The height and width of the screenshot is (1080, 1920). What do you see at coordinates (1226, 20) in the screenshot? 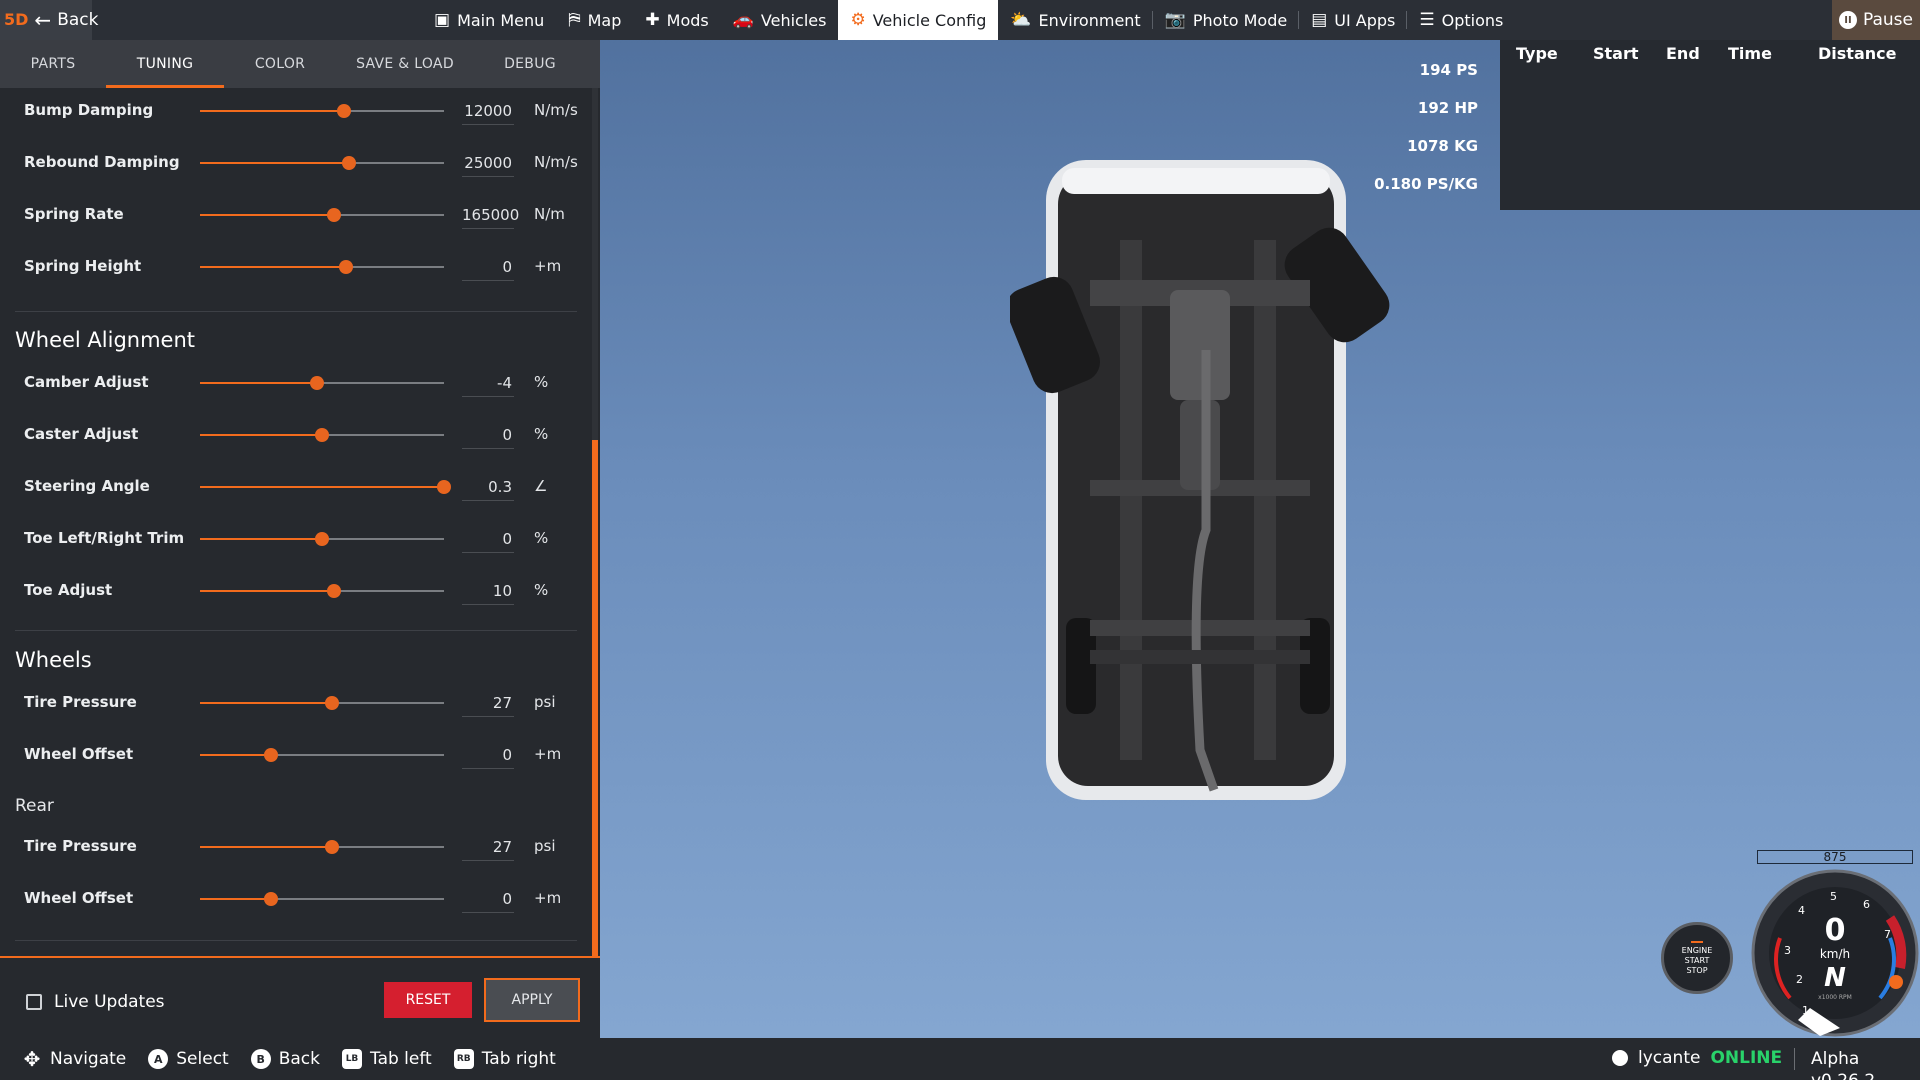
I see `menu-photo-mode: 📷 Photo Mode` at bounding box center [1226, 20].